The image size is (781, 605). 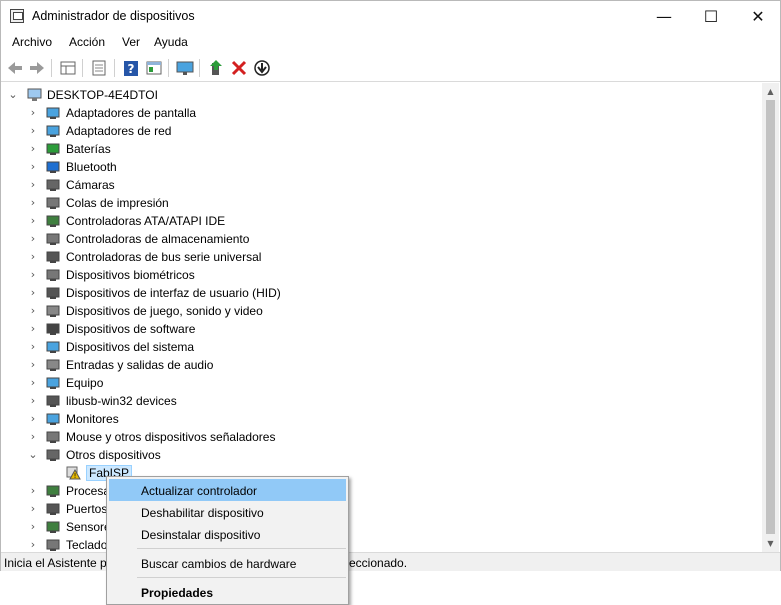 What do you see at coordinates (158, 239) in the screenshot?
I see `tree-item-label: Controladoras de almacenamiento` at bounding box center [158, 239].